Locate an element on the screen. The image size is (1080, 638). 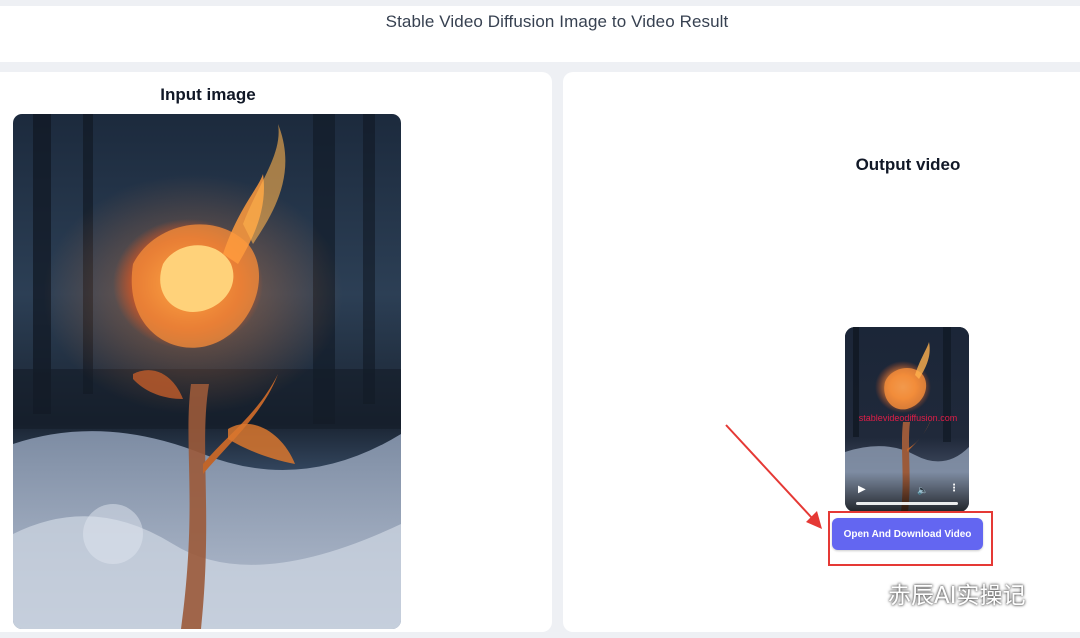
annotation-highlight-box is located at coordinates (910, 538).